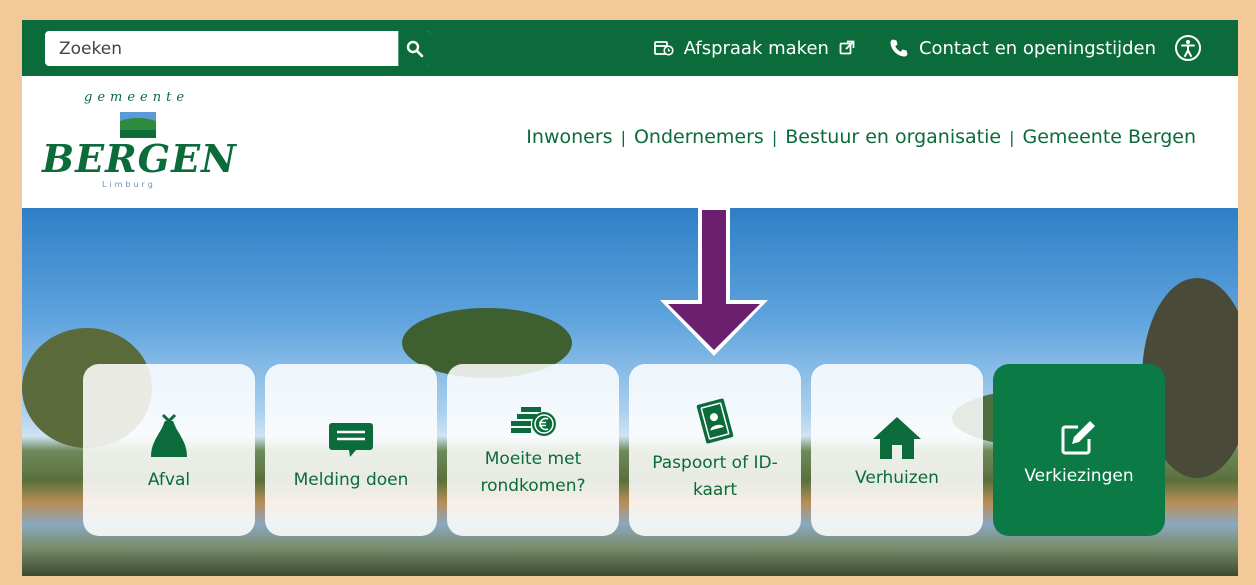 Image resolution: width=1256 pixels, height=585 pixels. Describe the element at coordinates (1188, 48) in the screenshot. I see `accessibility-icon` at that location.